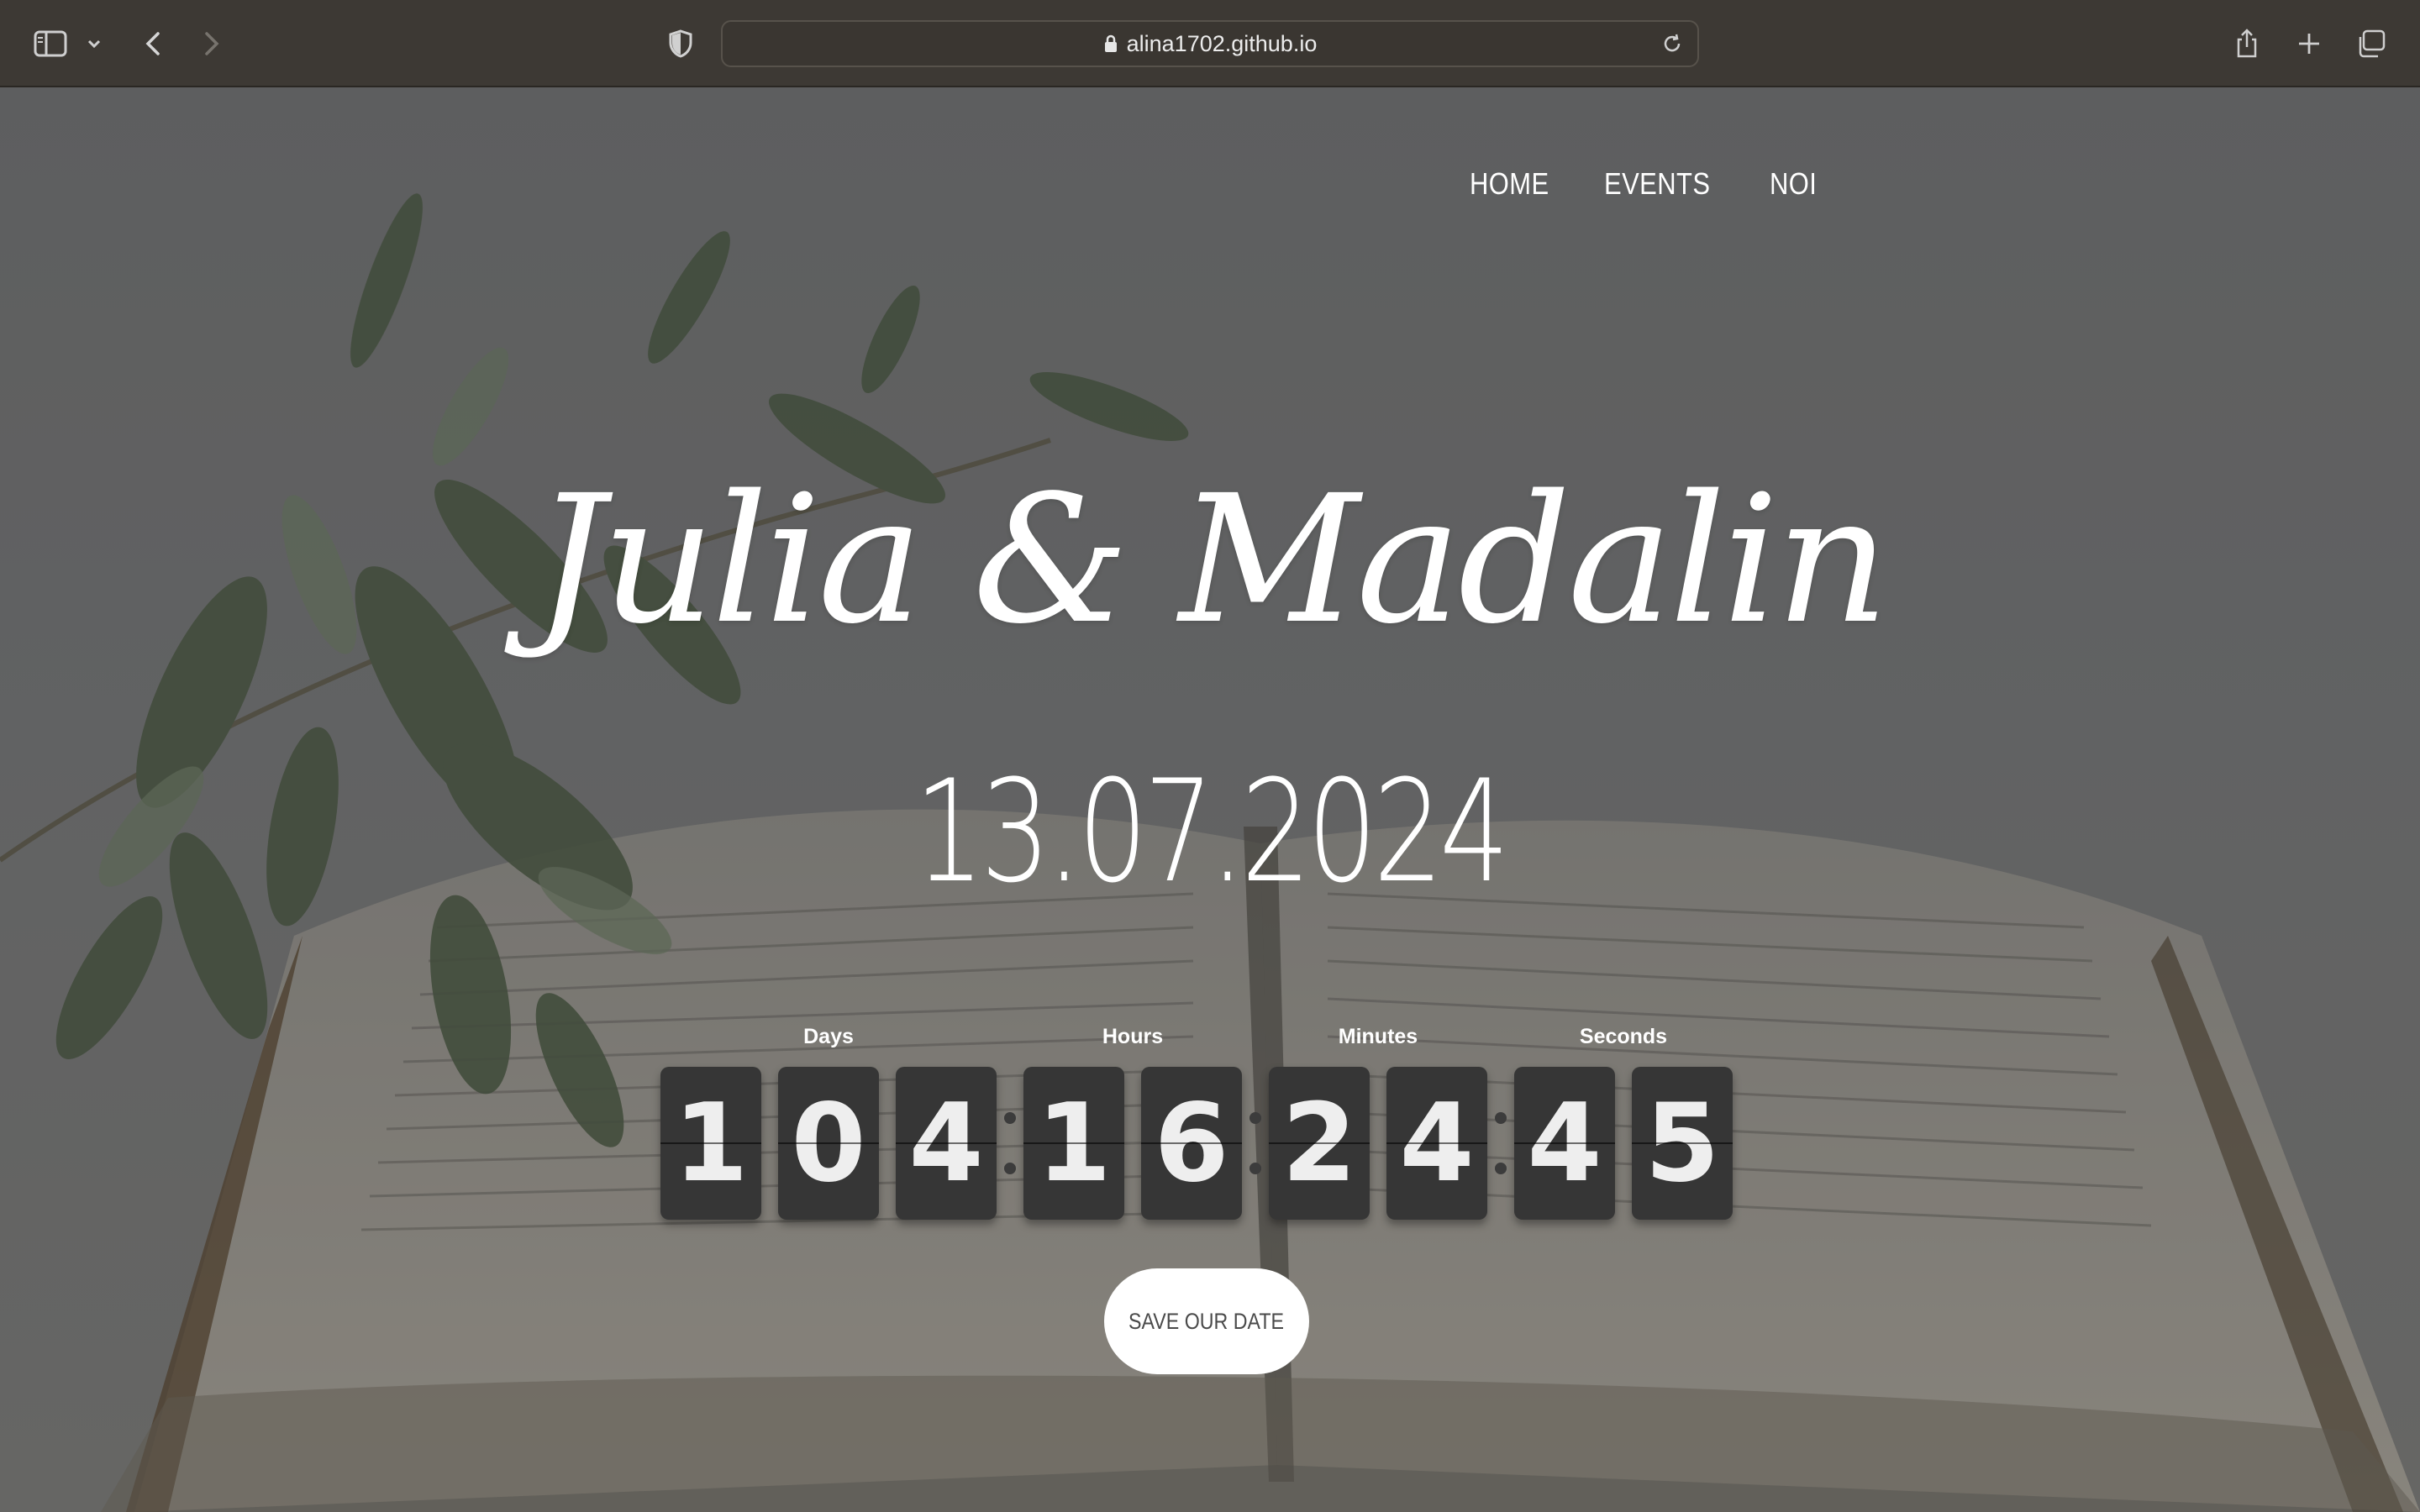  Describe the element at coordinates (946, 1143) in the screenshot. I see `days-digit: 4` at that location.